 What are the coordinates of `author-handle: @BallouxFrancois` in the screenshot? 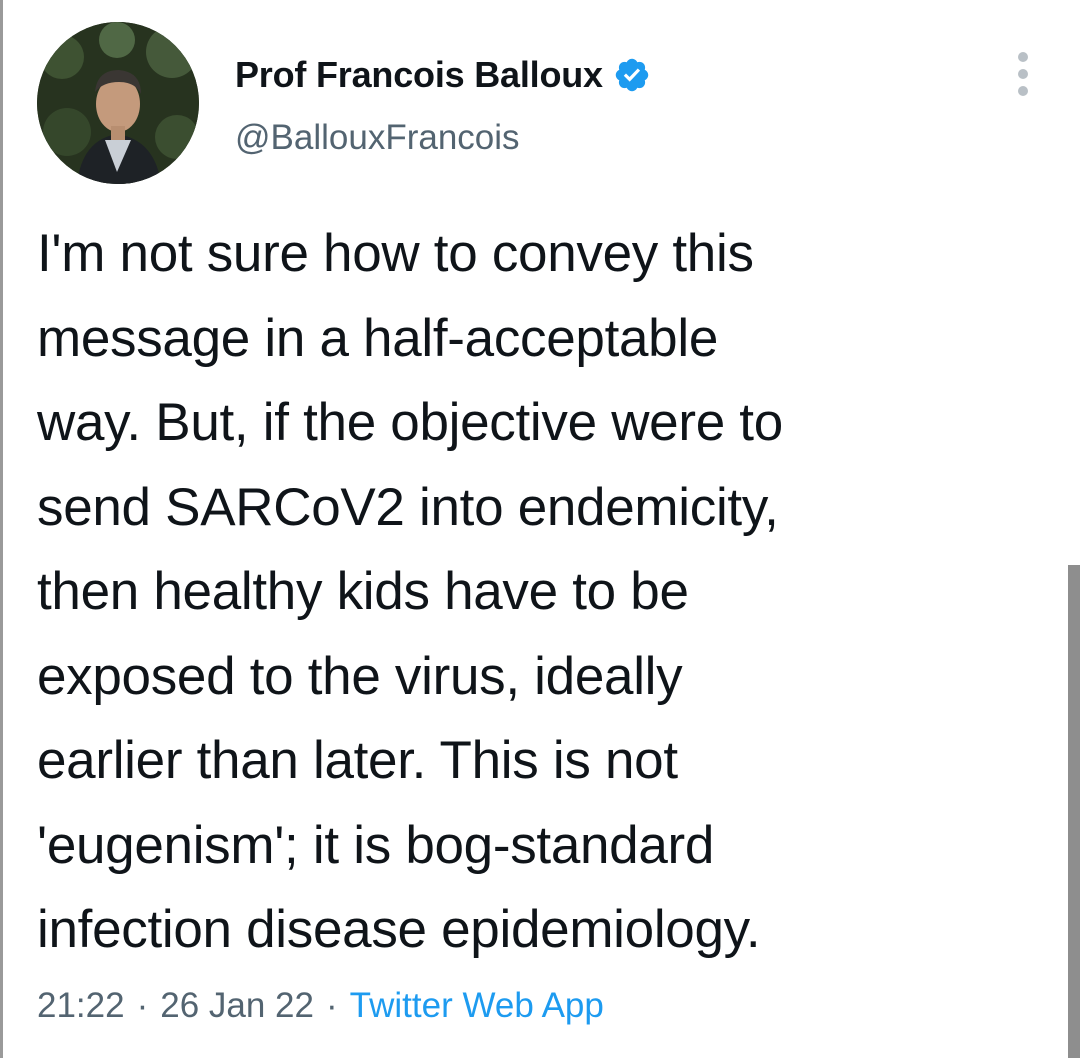 It's located at (377, 138).